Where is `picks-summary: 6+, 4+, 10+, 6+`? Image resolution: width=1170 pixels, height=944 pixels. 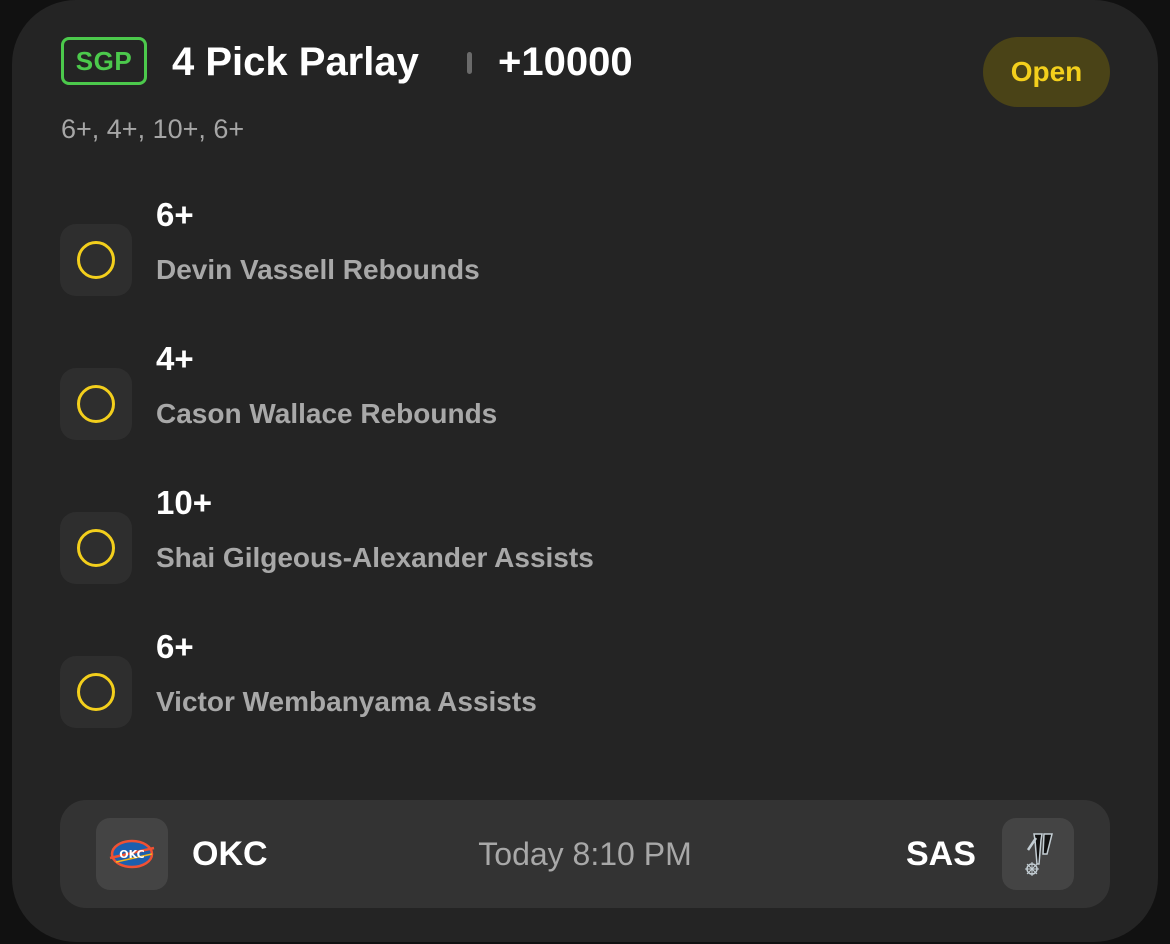 picks-summary: 6+, 4+, 10+, 6+ is located at coordinates (153, 129).